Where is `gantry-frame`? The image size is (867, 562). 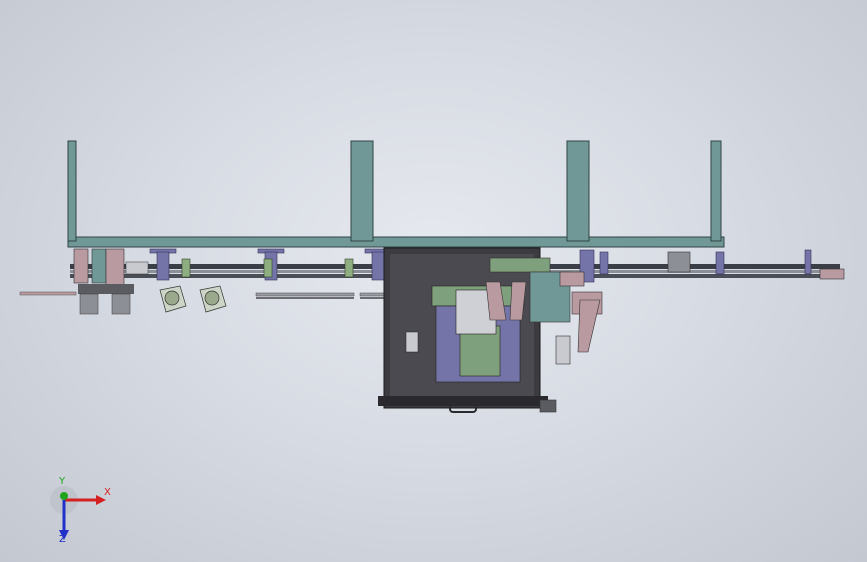
gantry-frame is located at coordinates (396, 194).